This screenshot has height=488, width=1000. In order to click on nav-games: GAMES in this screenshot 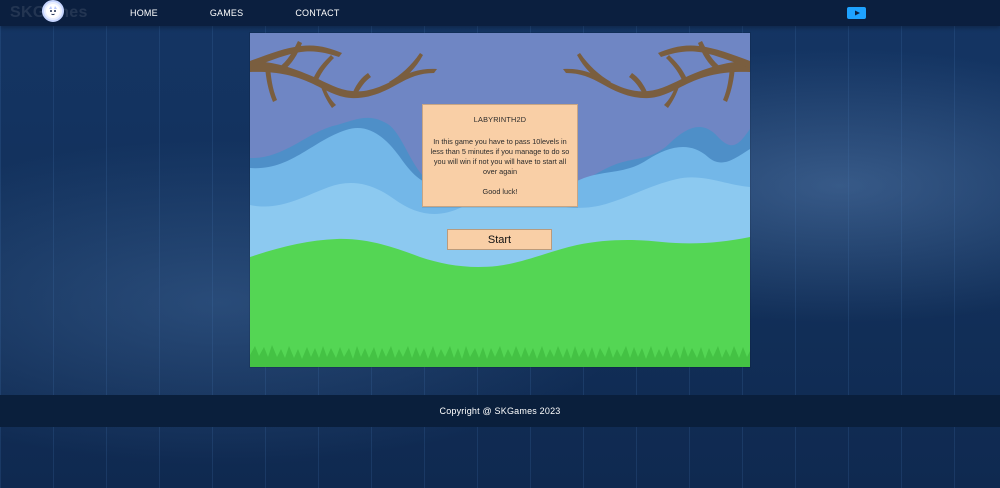, I will do `click(227, 13)`.